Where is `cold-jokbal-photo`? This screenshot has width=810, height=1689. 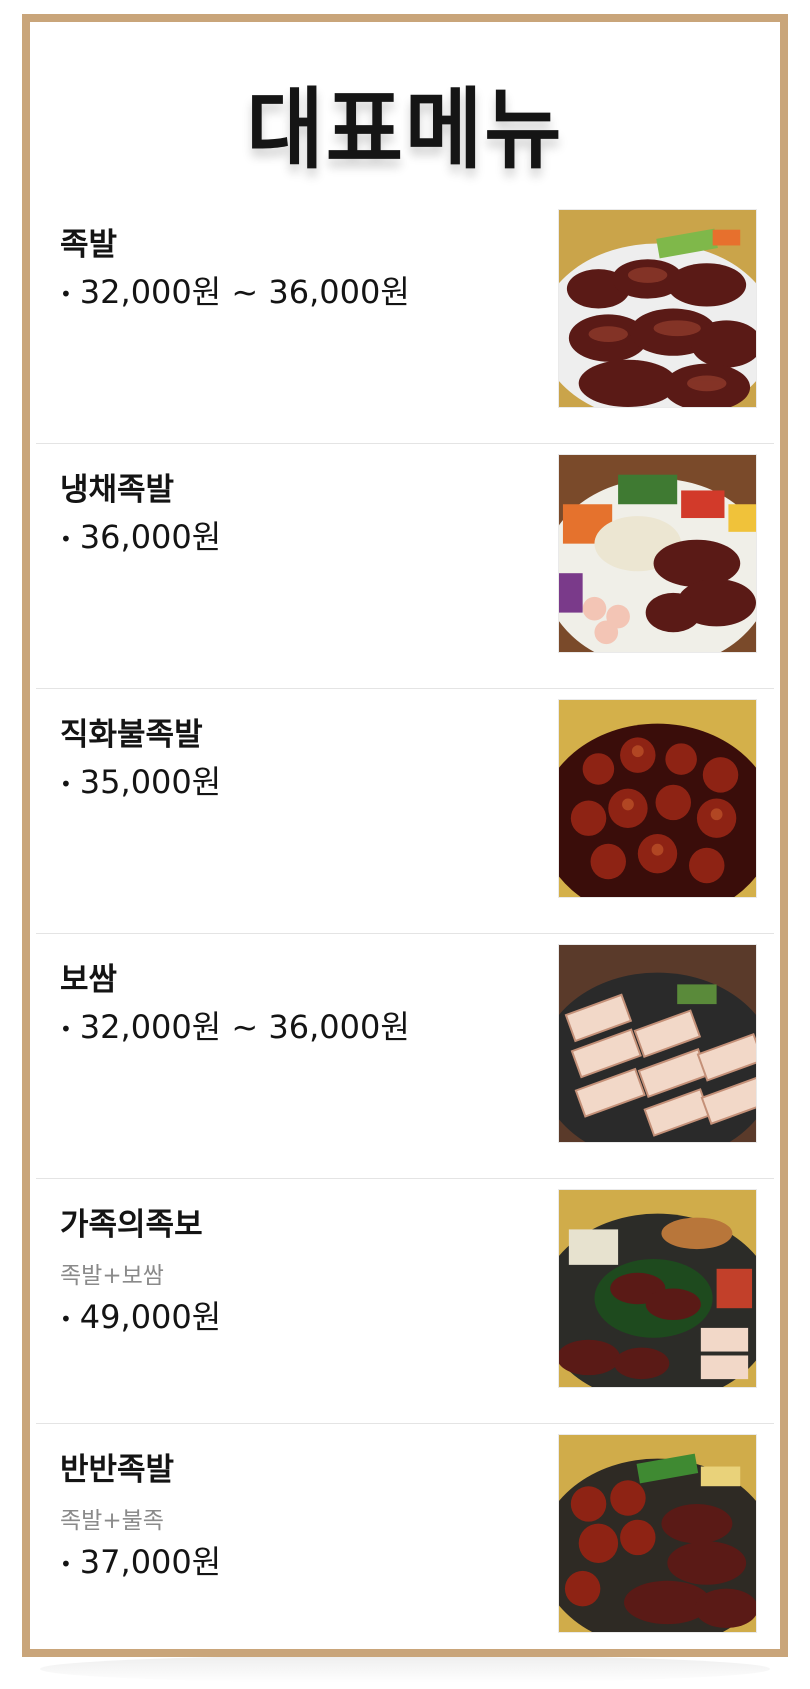 cold-jokbal-photo is located at coordinates (657, 553).